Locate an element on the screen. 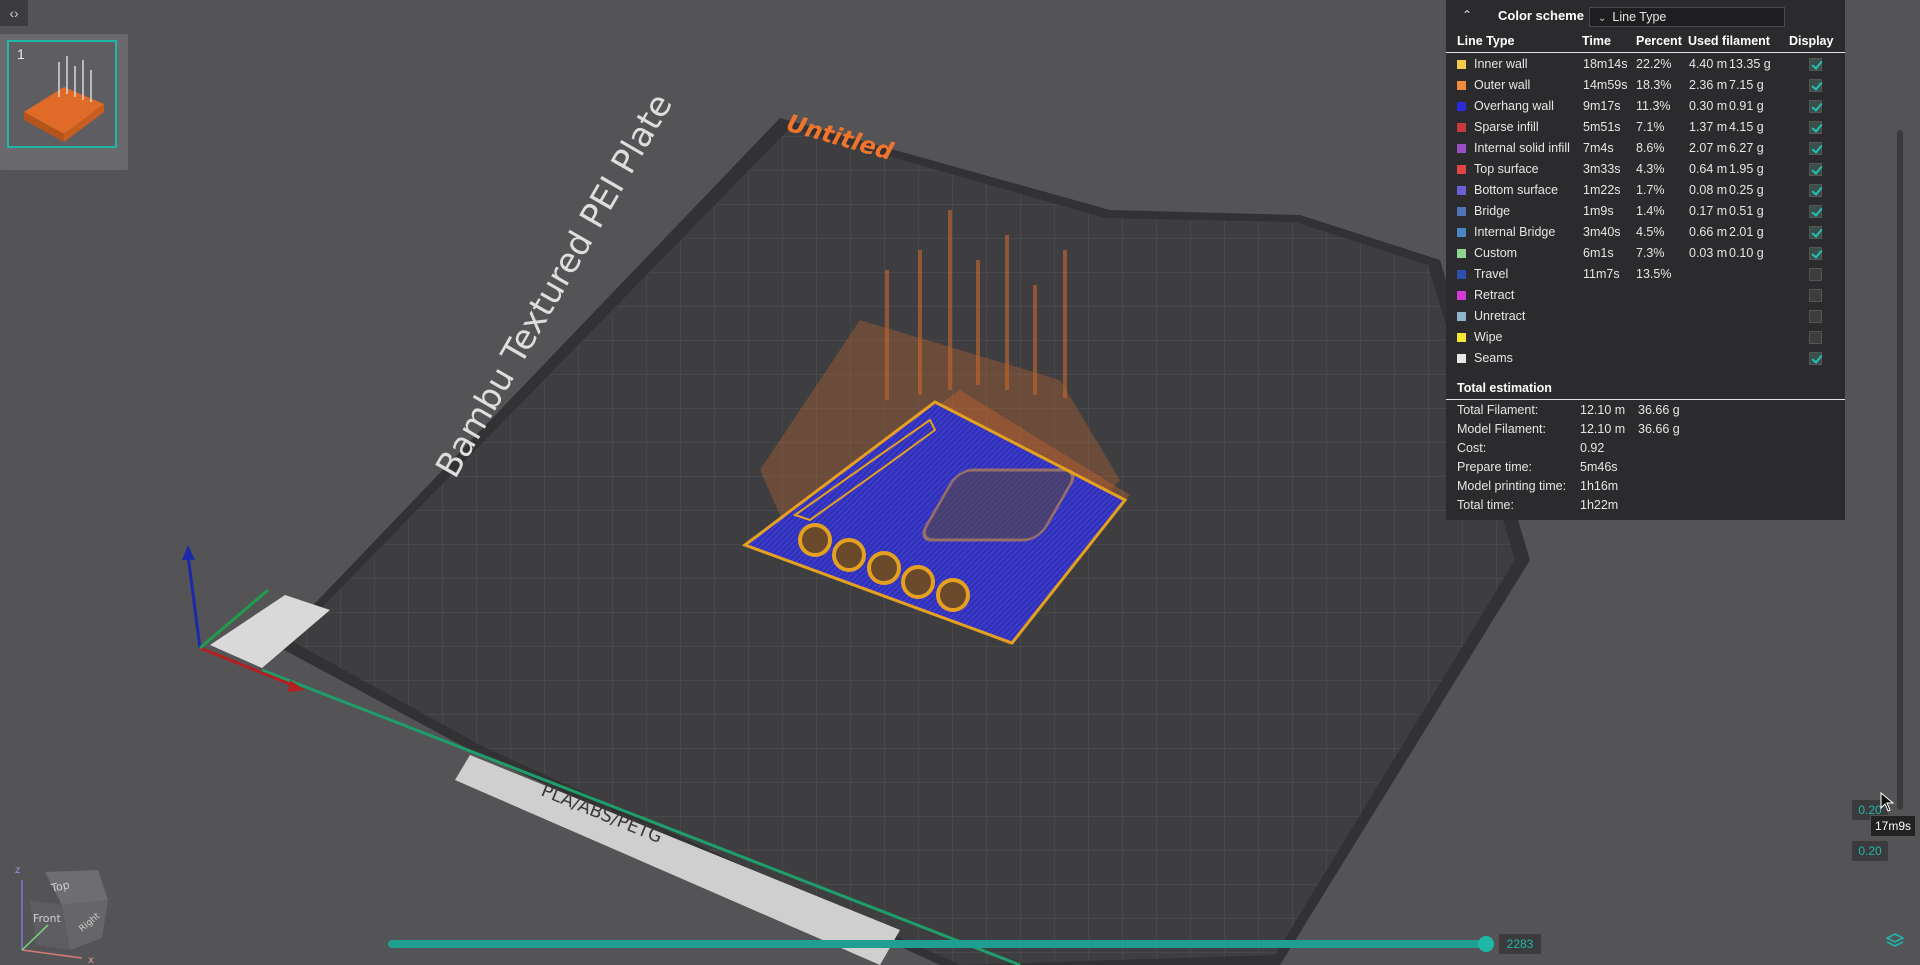 This screenshot has width=1920, height=965. line-type-length: 0.08 m is located at coordinates (1708, 190).